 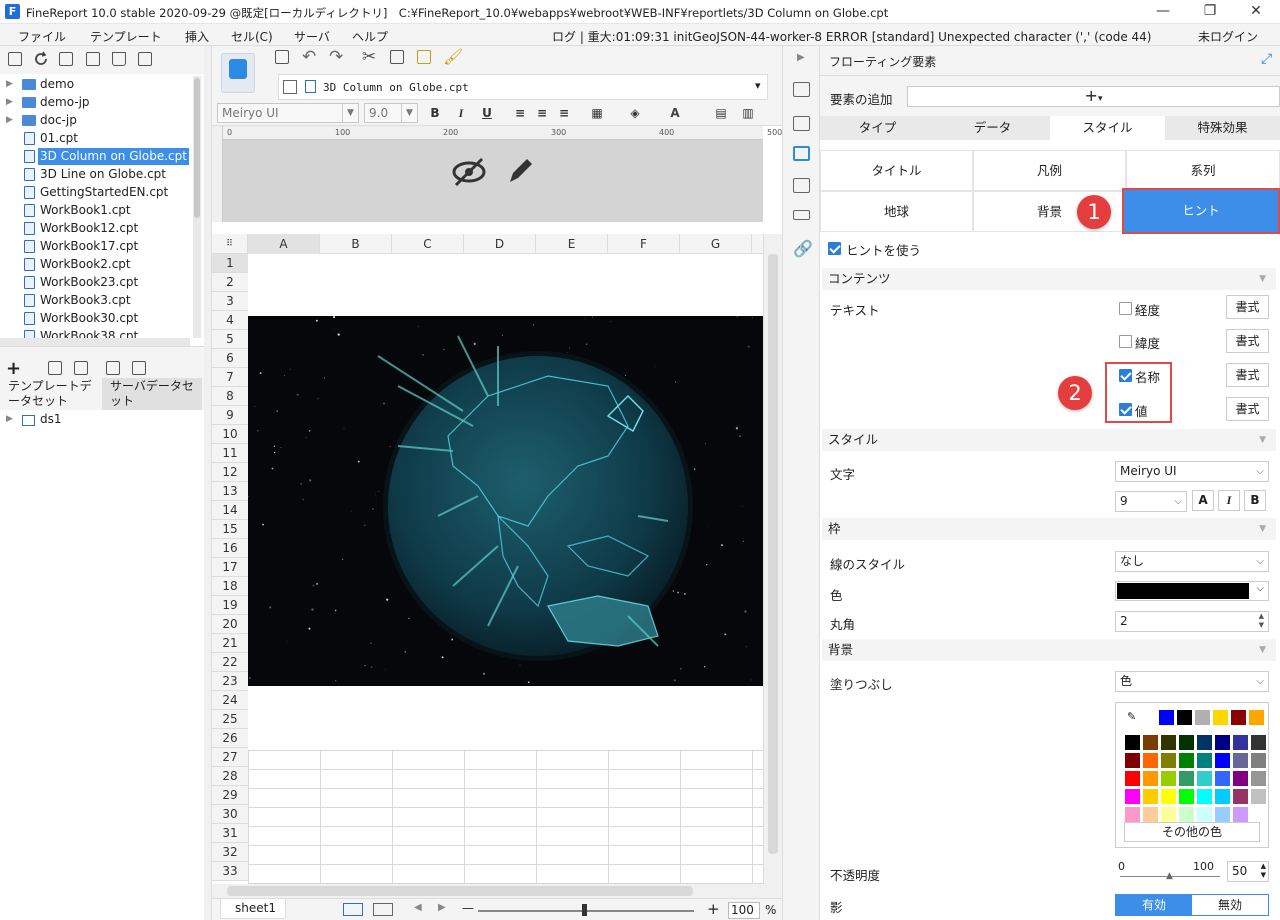 I want to click on hidden-eye-icon, so click(x=469, y=172).